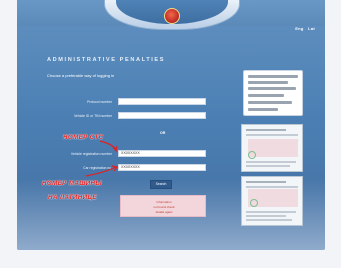  I want to click on annotation-latin: НА ЛАТИНИЦЕ, so click(72, 197).